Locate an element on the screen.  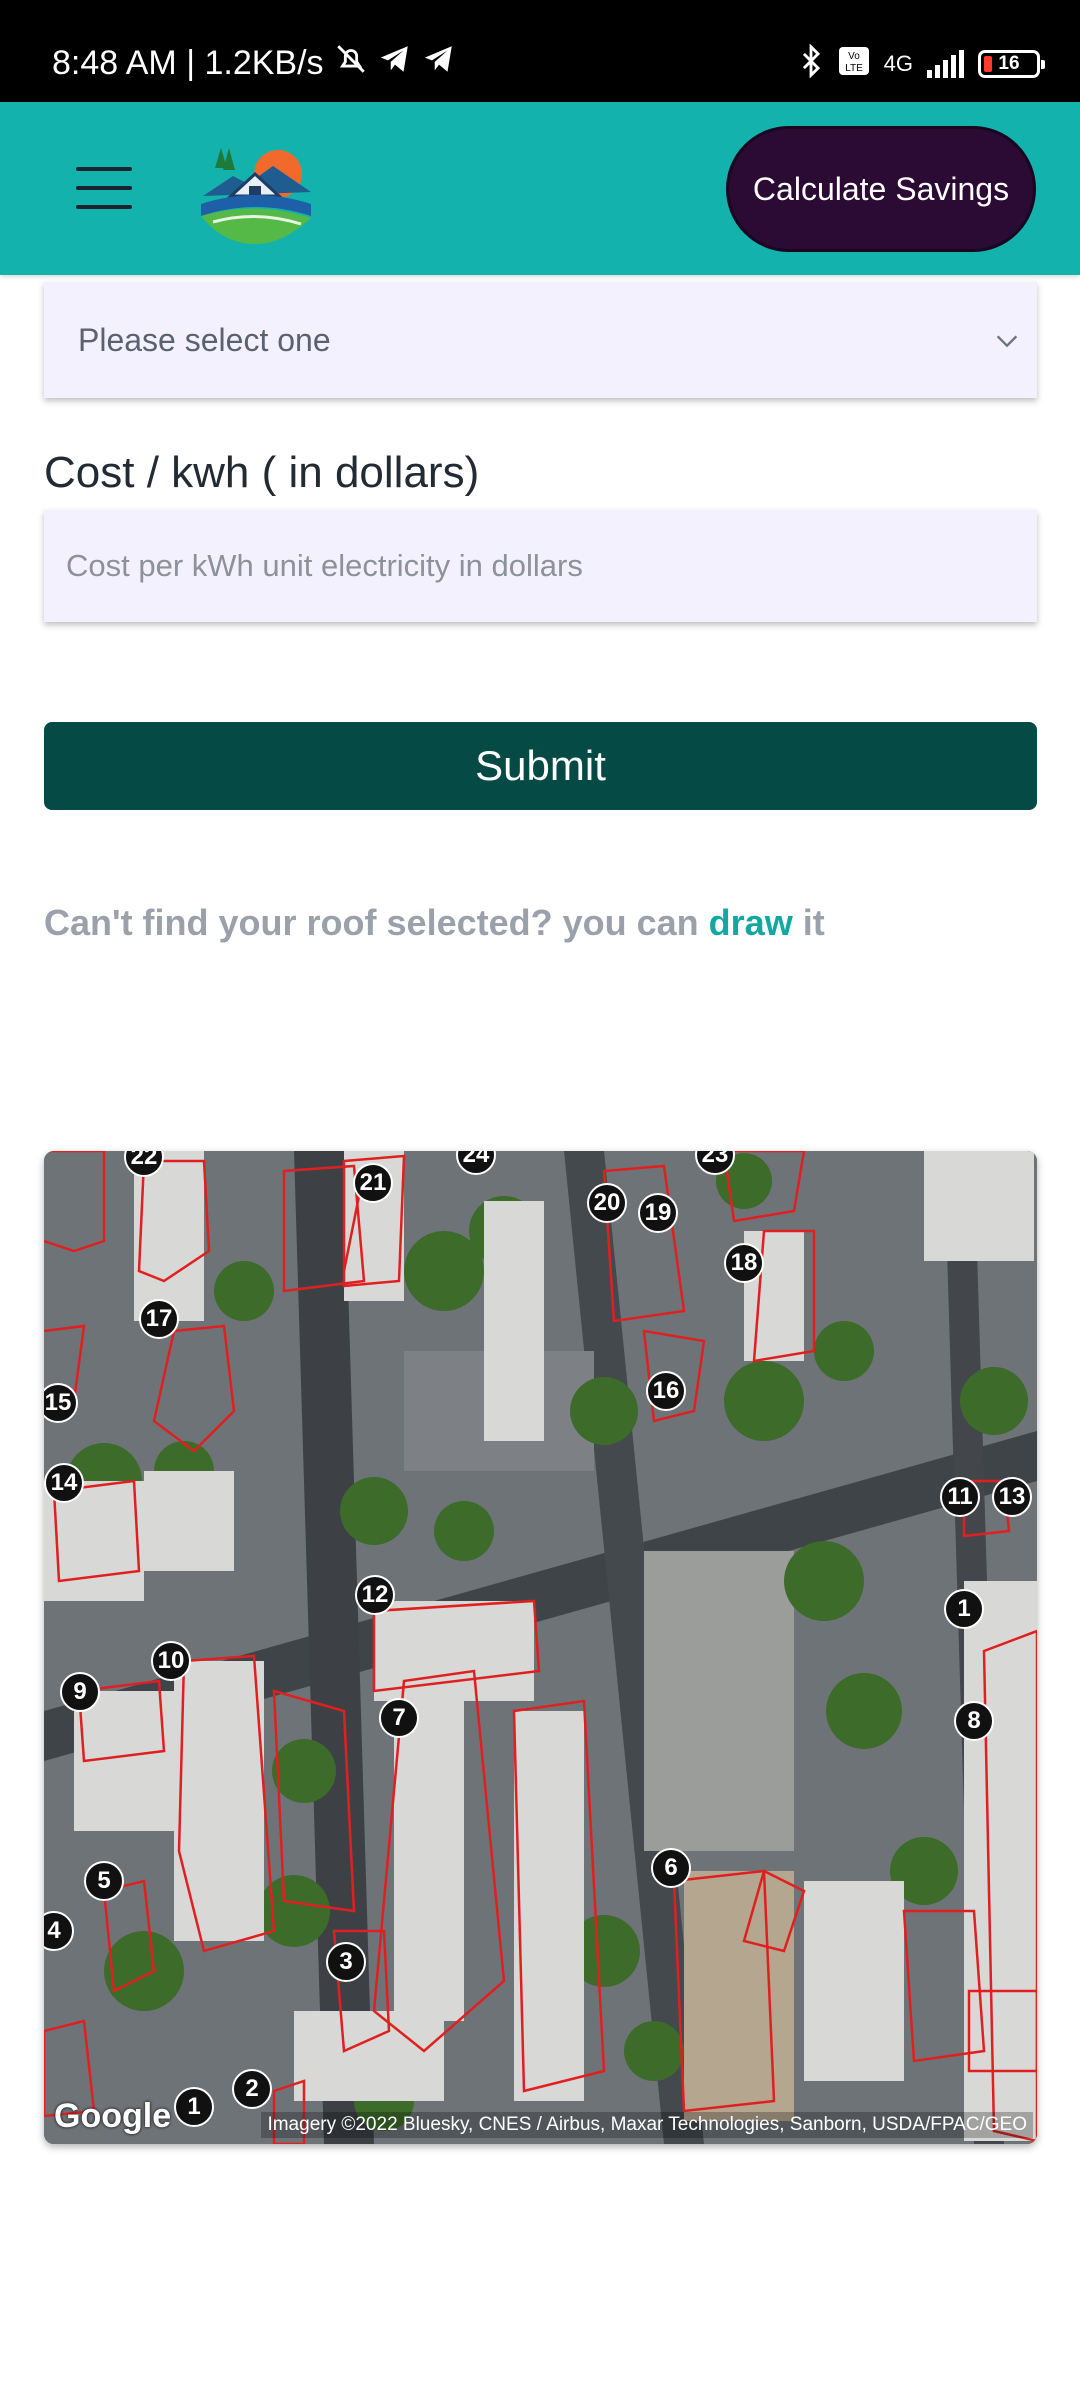
roof-marker: 14 is located at coordinates (64, 1483).